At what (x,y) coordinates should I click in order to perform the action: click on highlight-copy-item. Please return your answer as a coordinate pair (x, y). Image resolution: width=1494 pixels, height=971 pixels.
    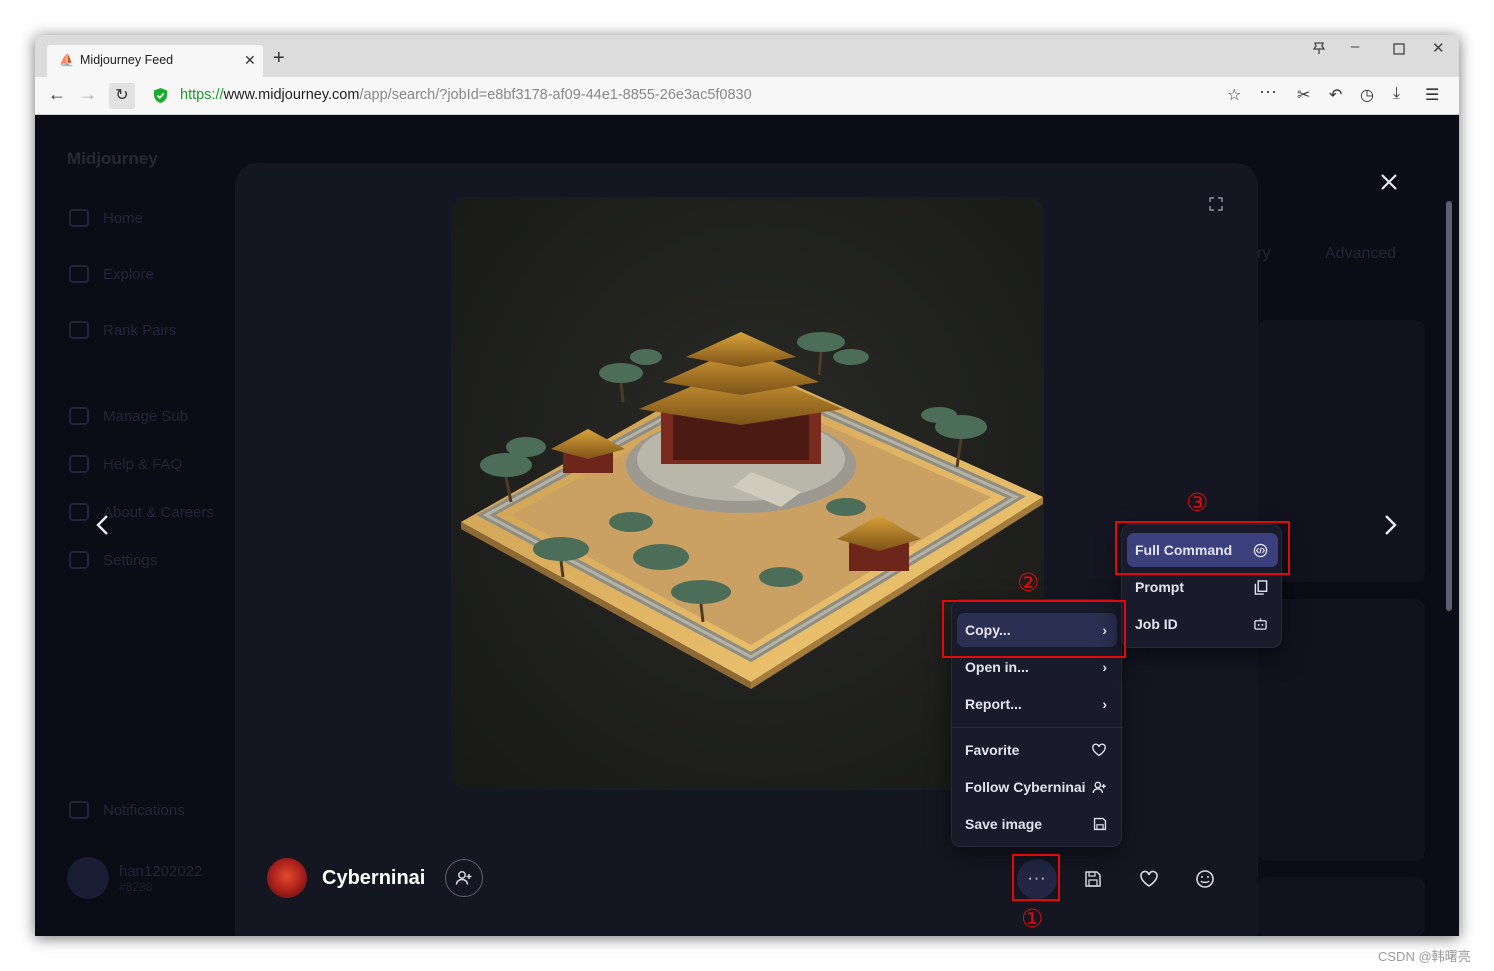
    Looking at the image, I should click on (1034, 629).